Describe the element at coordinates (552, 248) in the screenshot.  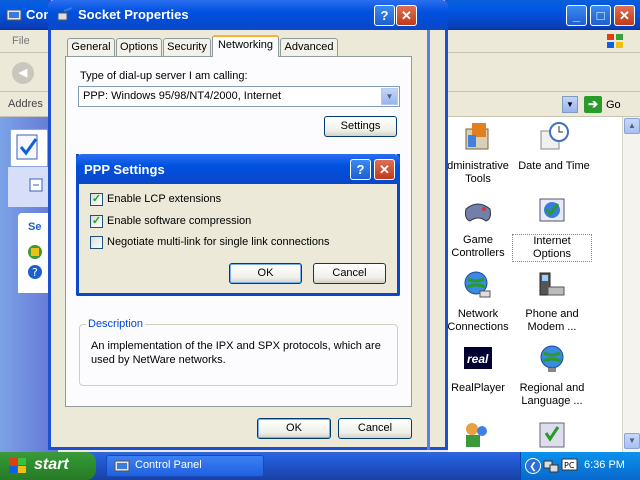
I see `cp-item-label: Internet Options` at that location.